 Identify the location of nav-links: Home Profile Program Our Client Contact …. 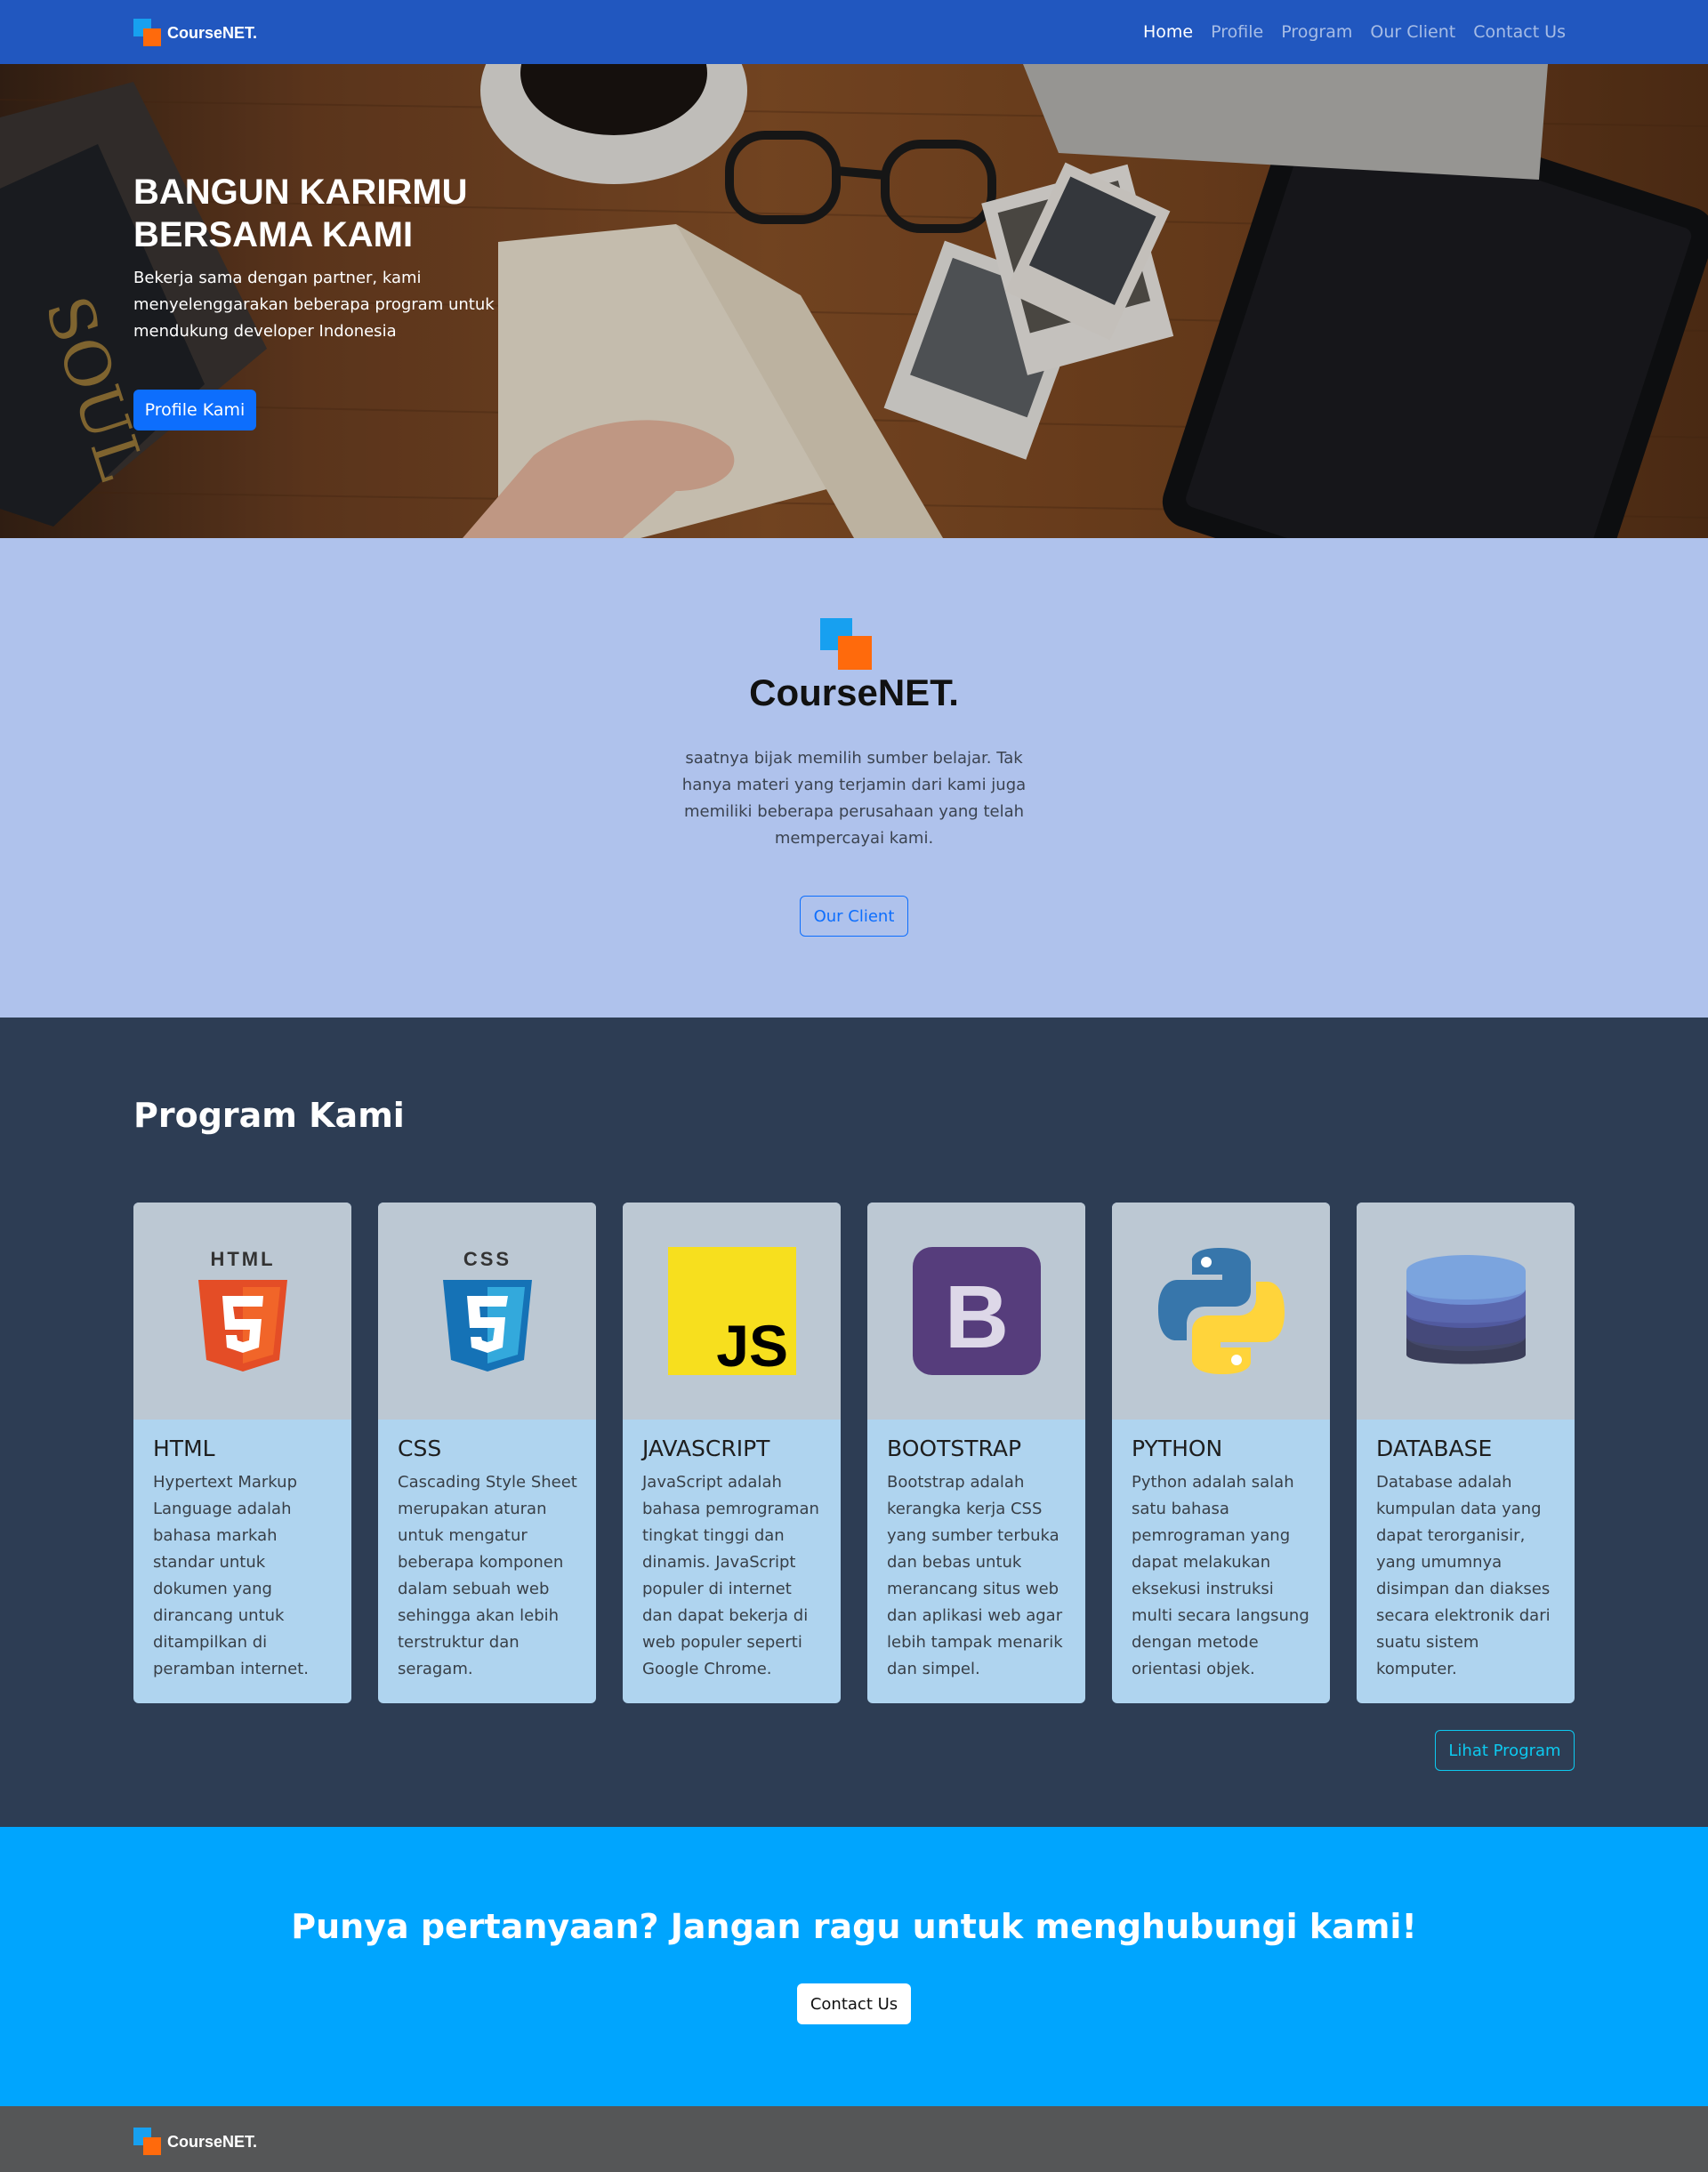
(1354, 32).